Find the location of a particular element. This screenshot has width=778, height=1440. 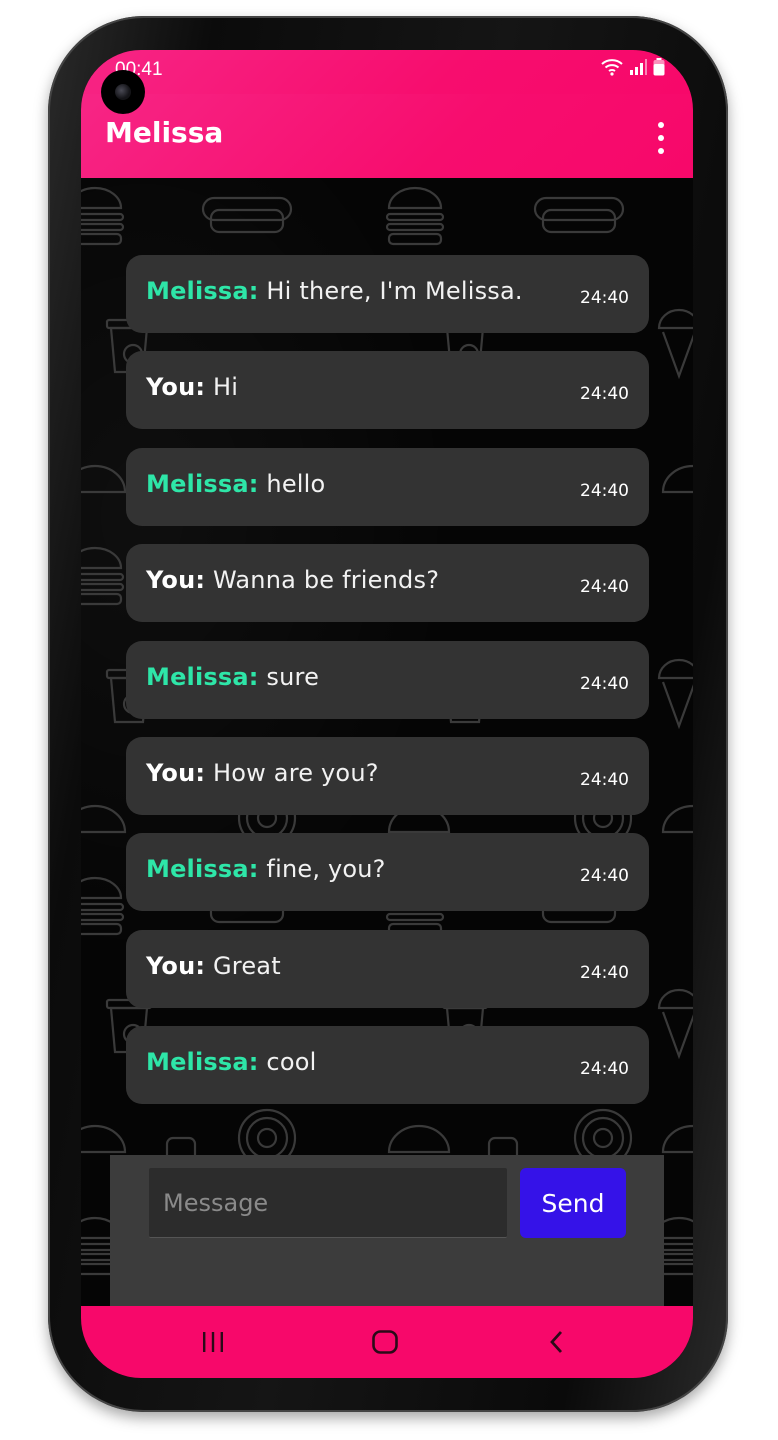

message-content: Melissa: hello is located at coordinates (235, 484).